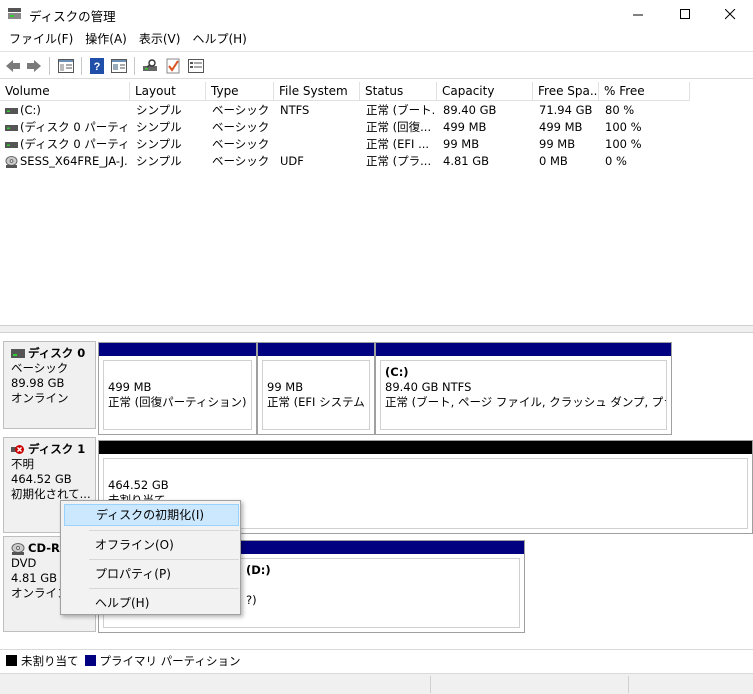 This screenshot has height=694, width=753. Describe the element at coordinates (376, 683) in the screenshot. I see `status-bar` at that location.